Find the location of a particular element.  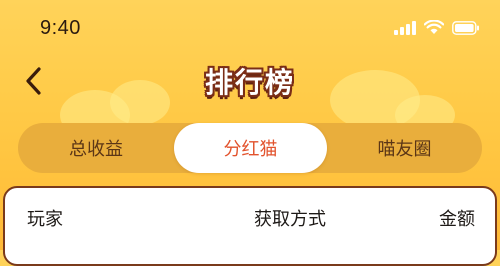

status-time: 9:40 is located at coordinates (60, 28).